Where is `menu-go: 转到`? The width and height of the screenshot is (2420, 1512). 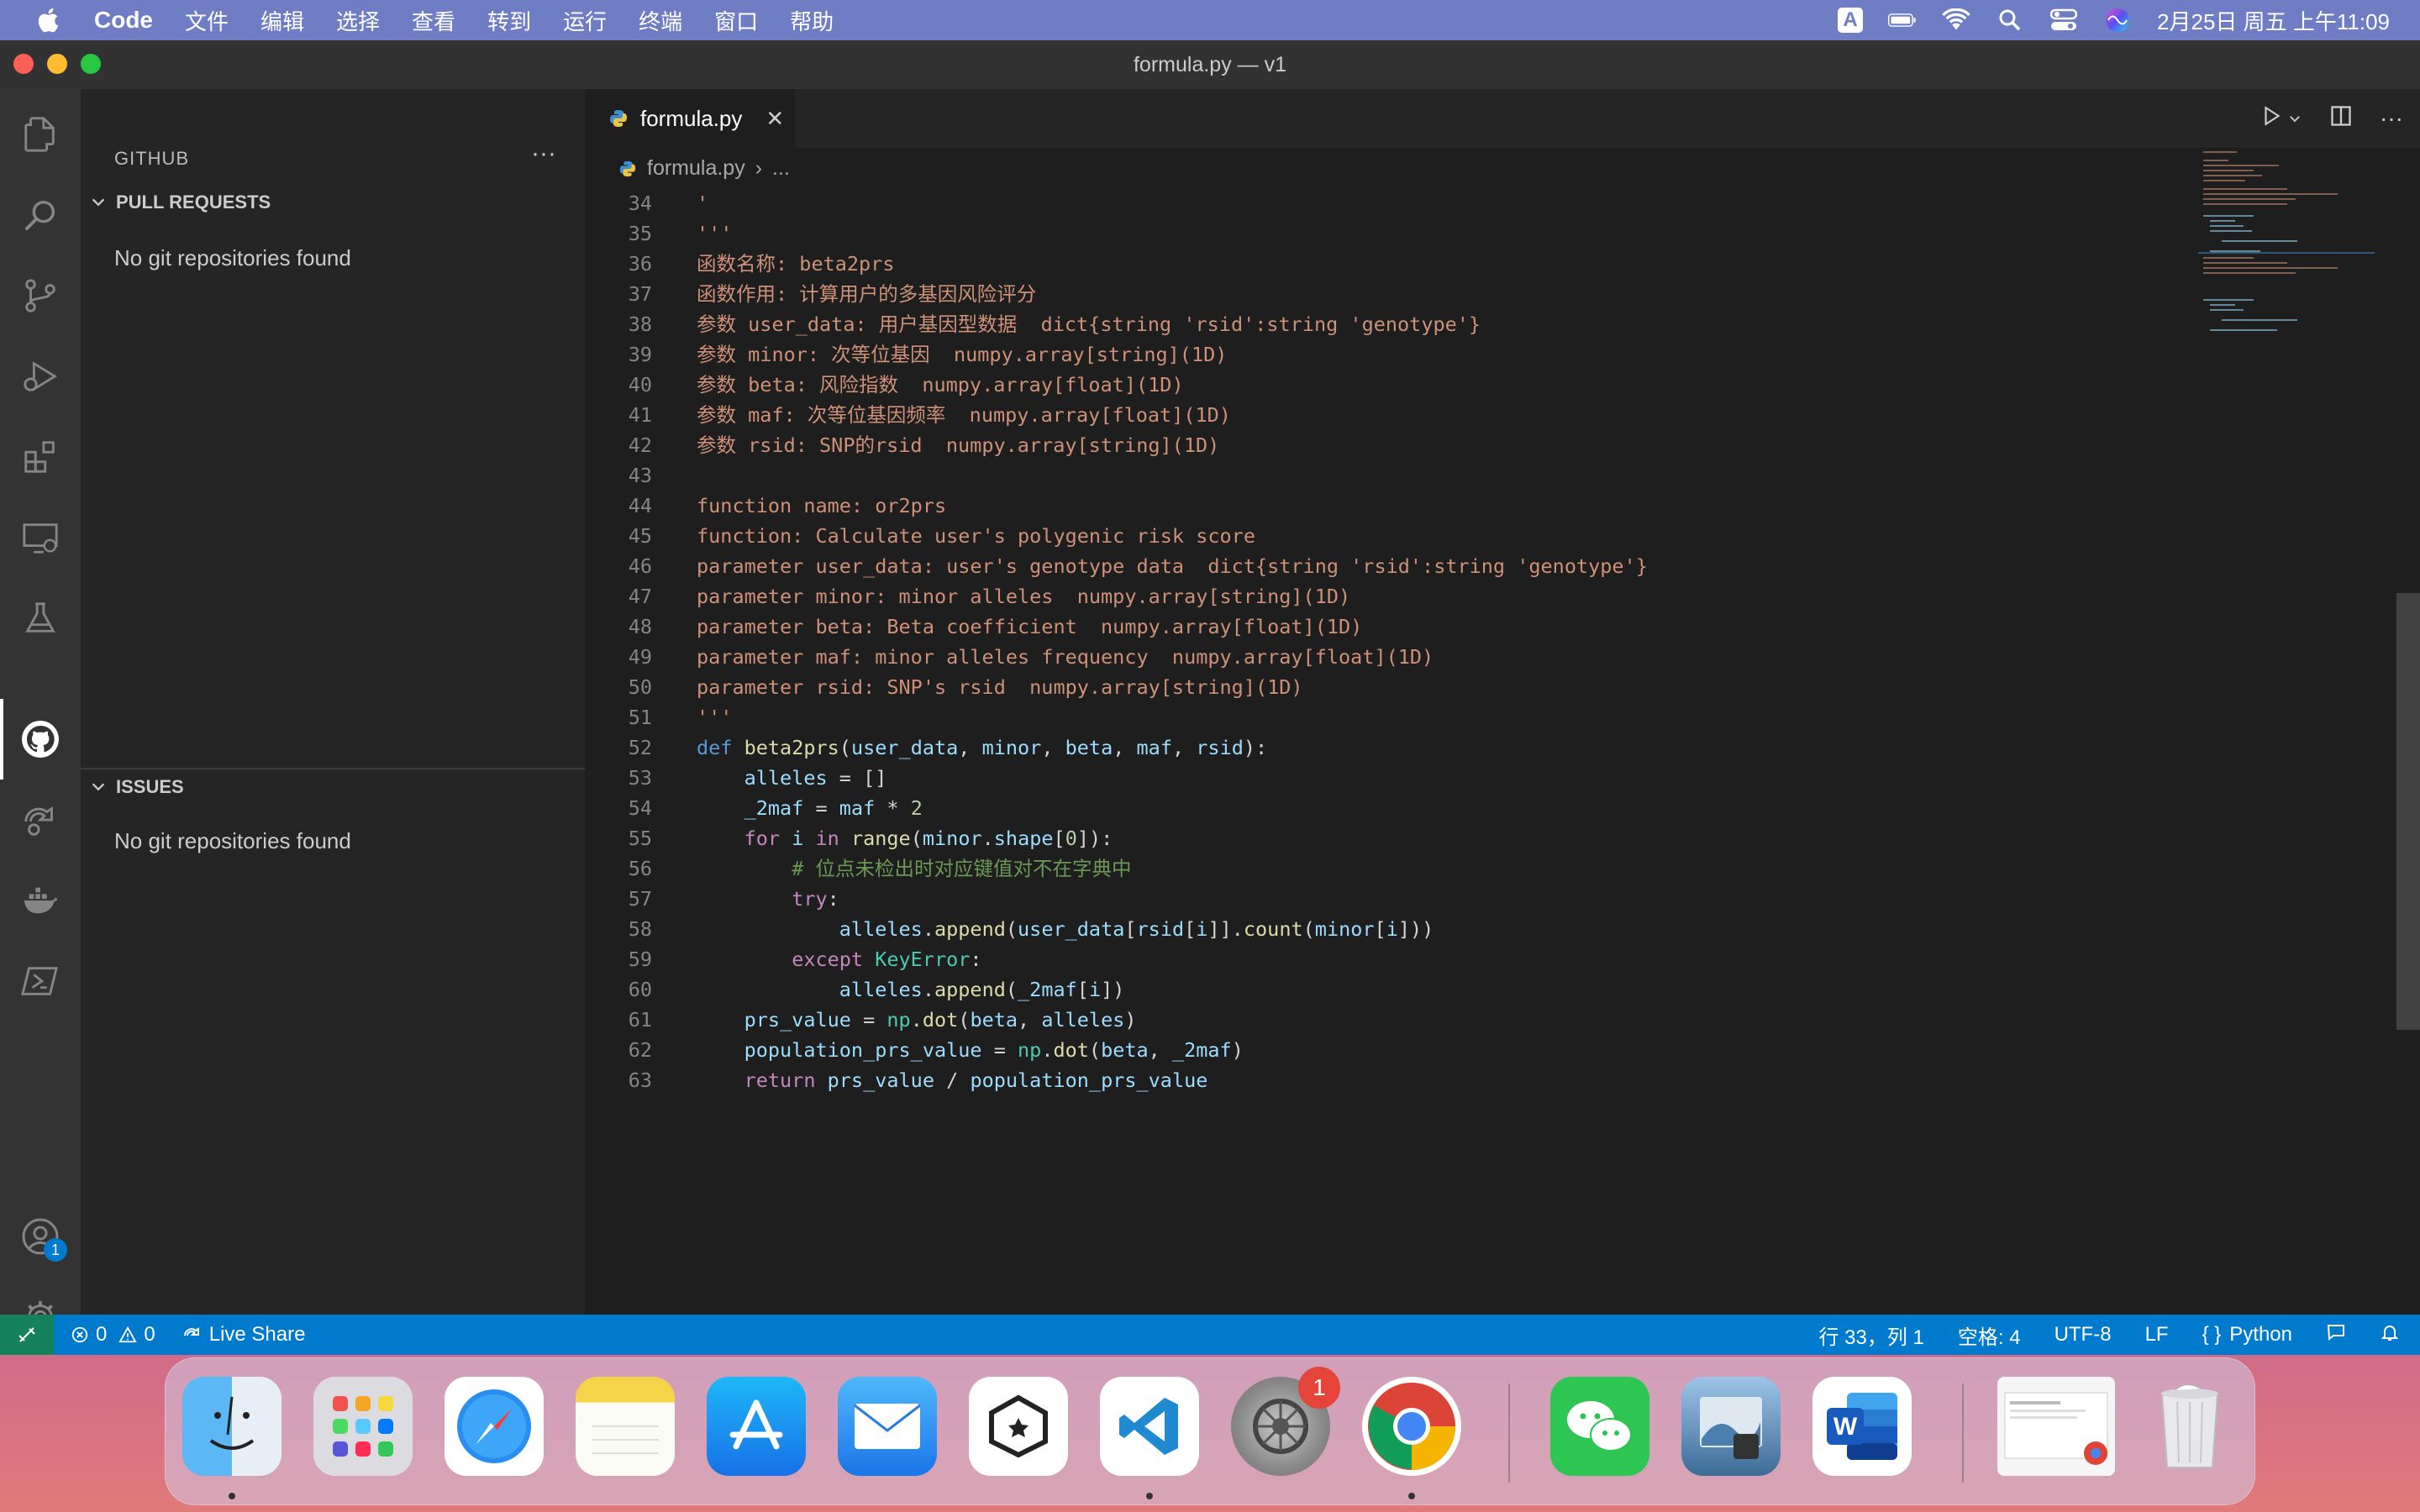 menu-go: 转到 is located at coordinates (509, 20).